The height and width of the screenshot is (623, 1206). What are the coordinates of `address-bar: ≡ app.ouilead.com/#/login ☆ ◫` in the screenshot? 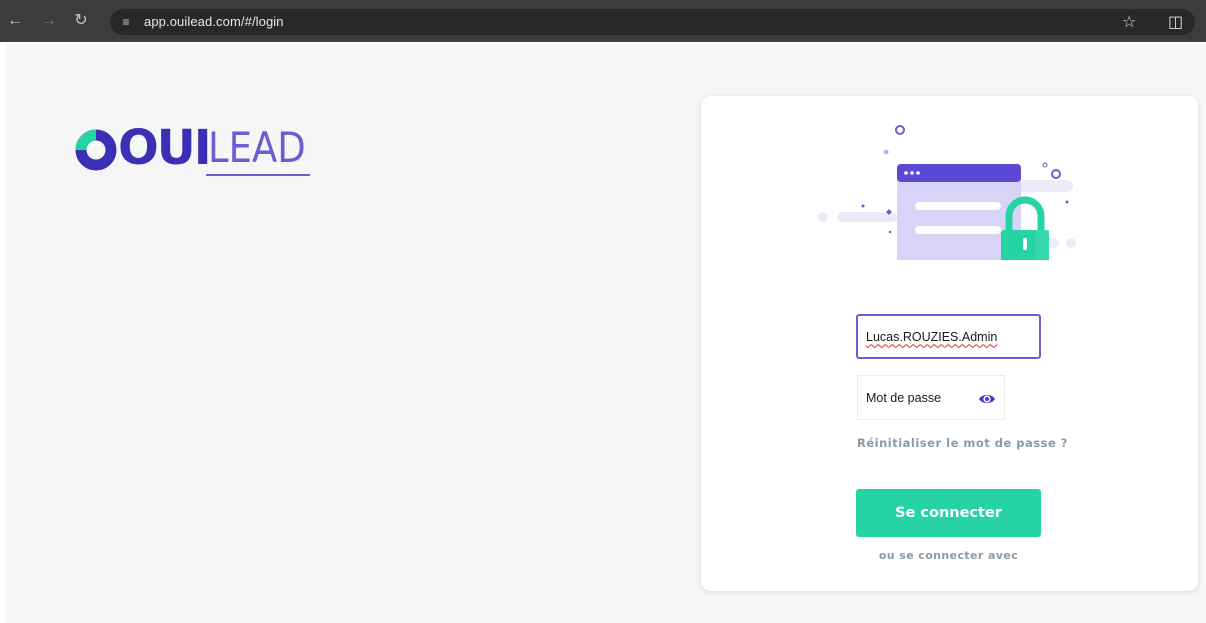 It's located at (652, 22).